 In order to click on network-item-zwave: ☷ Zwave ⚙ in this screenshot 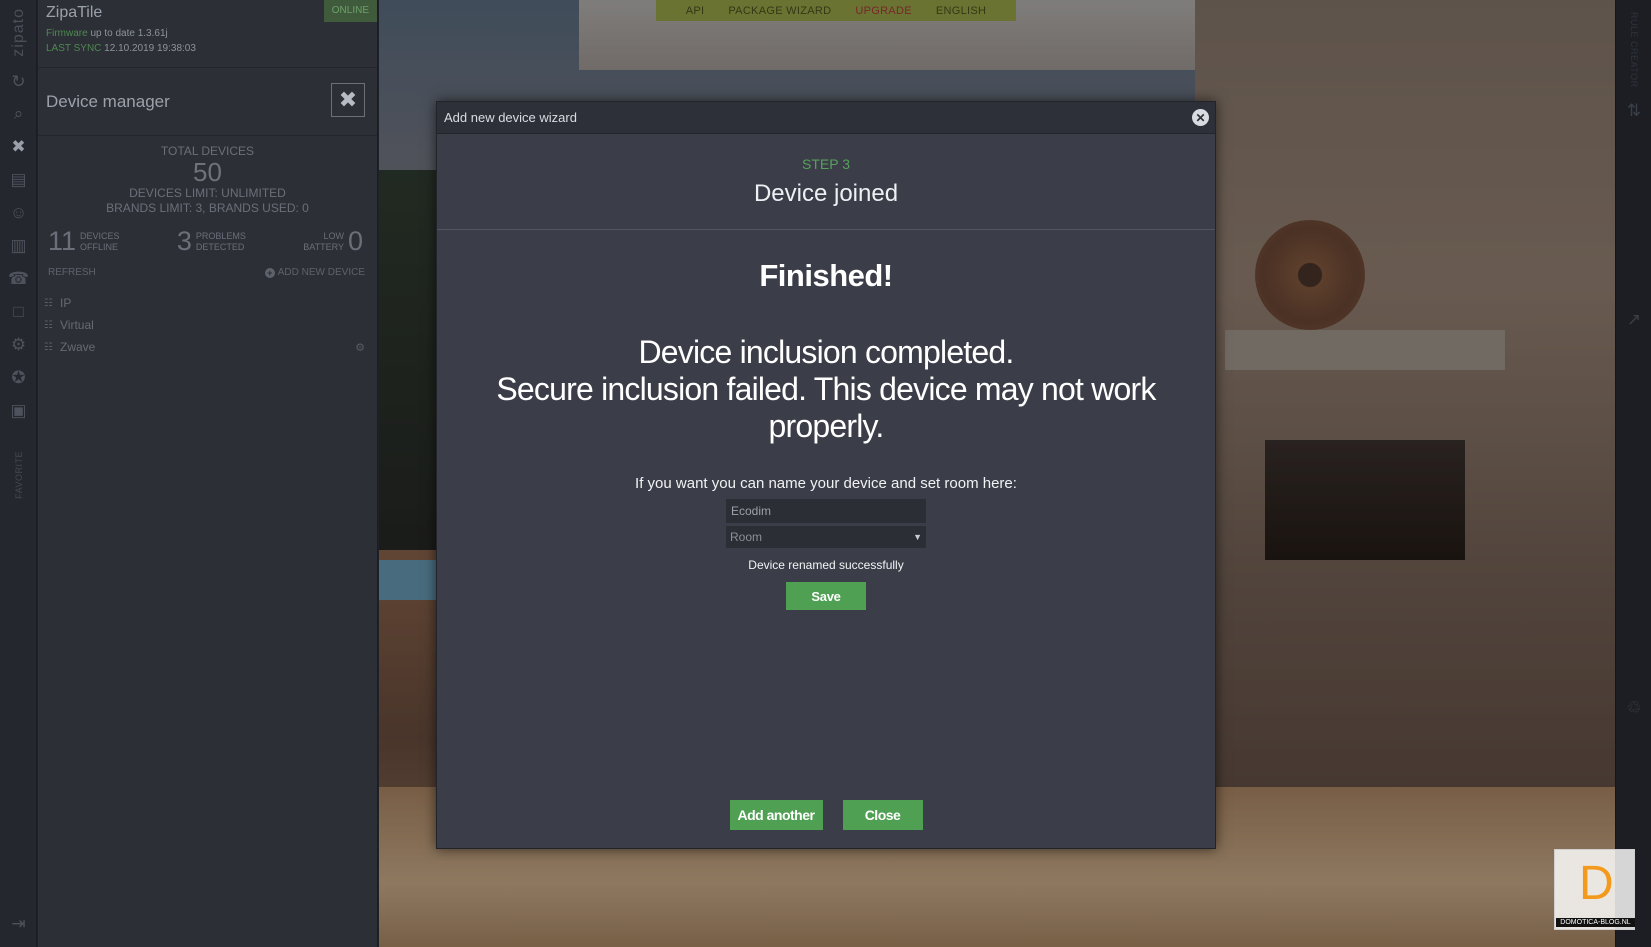, I will do `click(207, 347)`.